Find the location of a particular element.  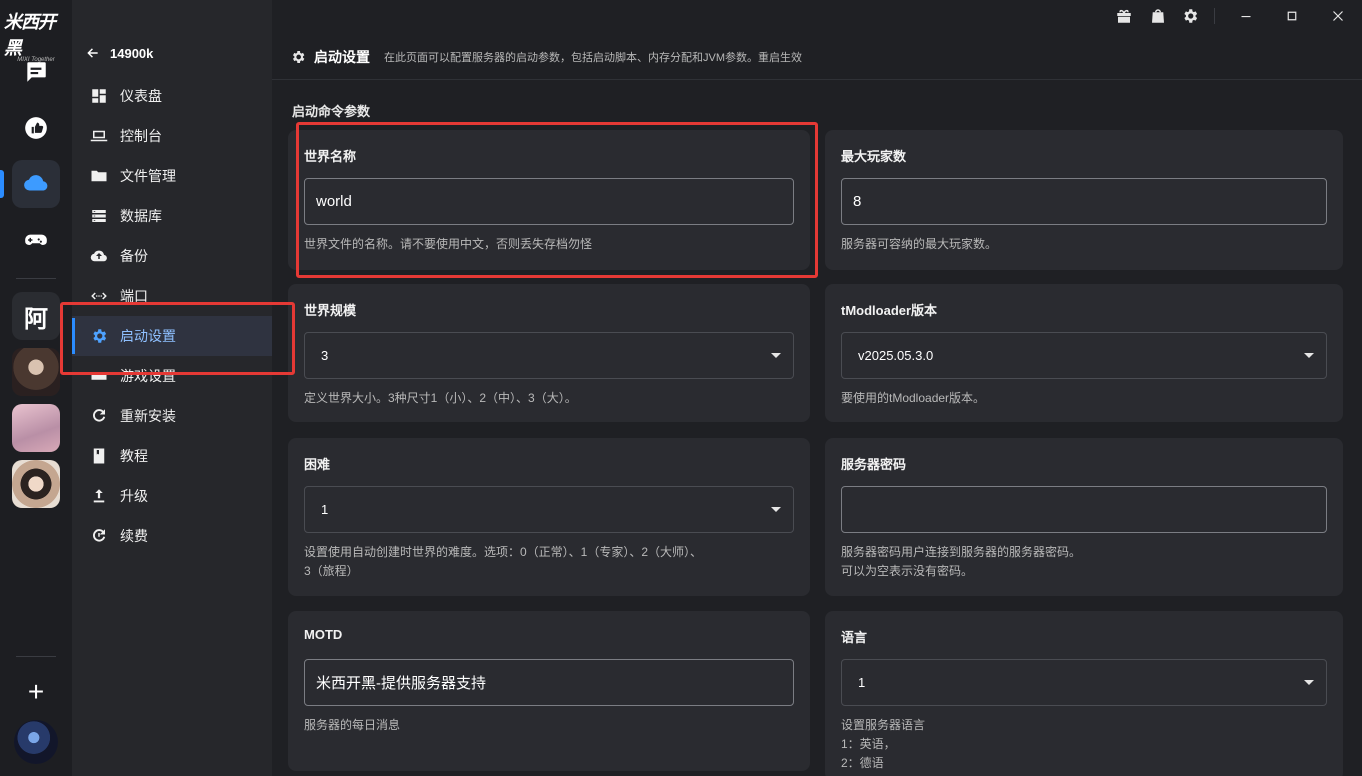

games-button is located at coordinates (36, 240).